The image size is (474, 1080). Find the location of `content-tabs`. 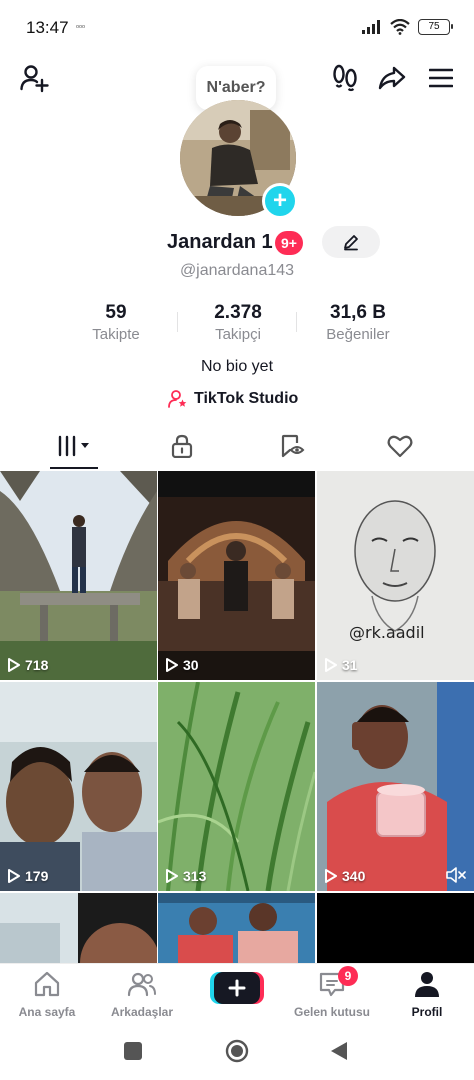

content-tabs is located at coordinates (237, 448).